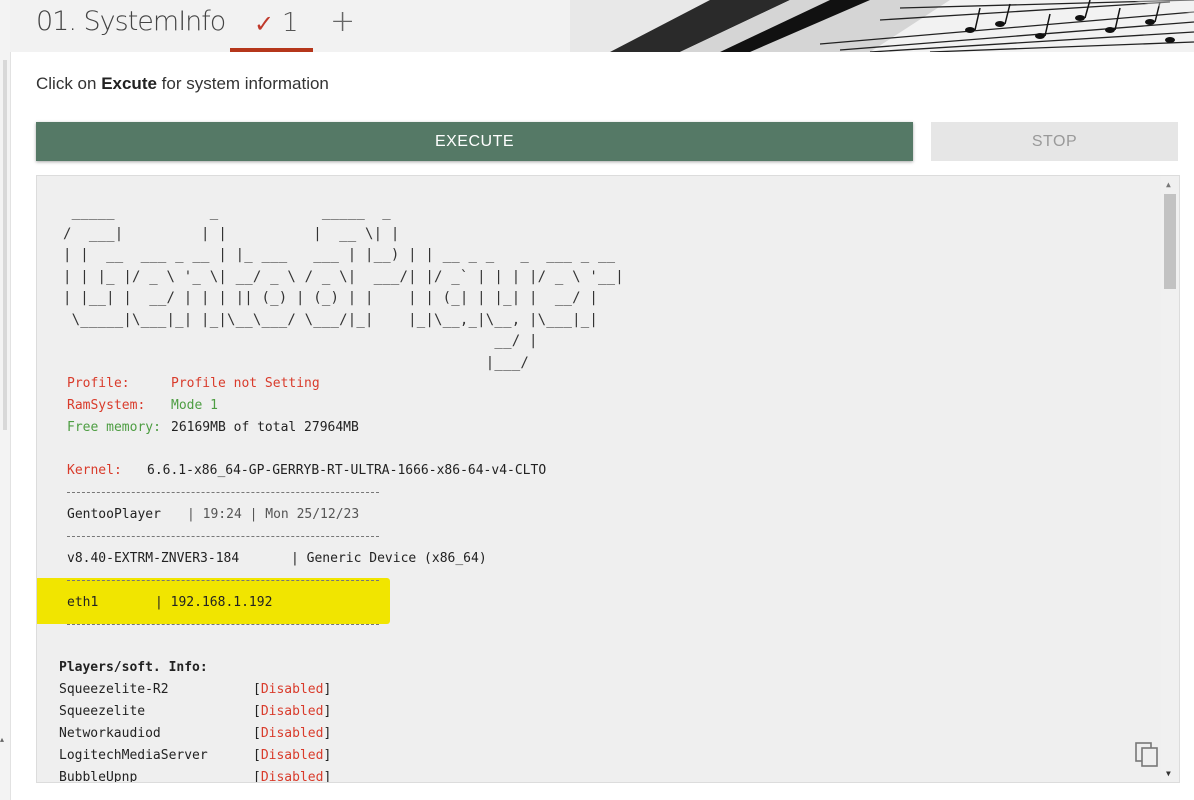 The width and height of the screenshot is (1194, 800). I want to click on player-name: Networkaudiod, so click(110, 733).